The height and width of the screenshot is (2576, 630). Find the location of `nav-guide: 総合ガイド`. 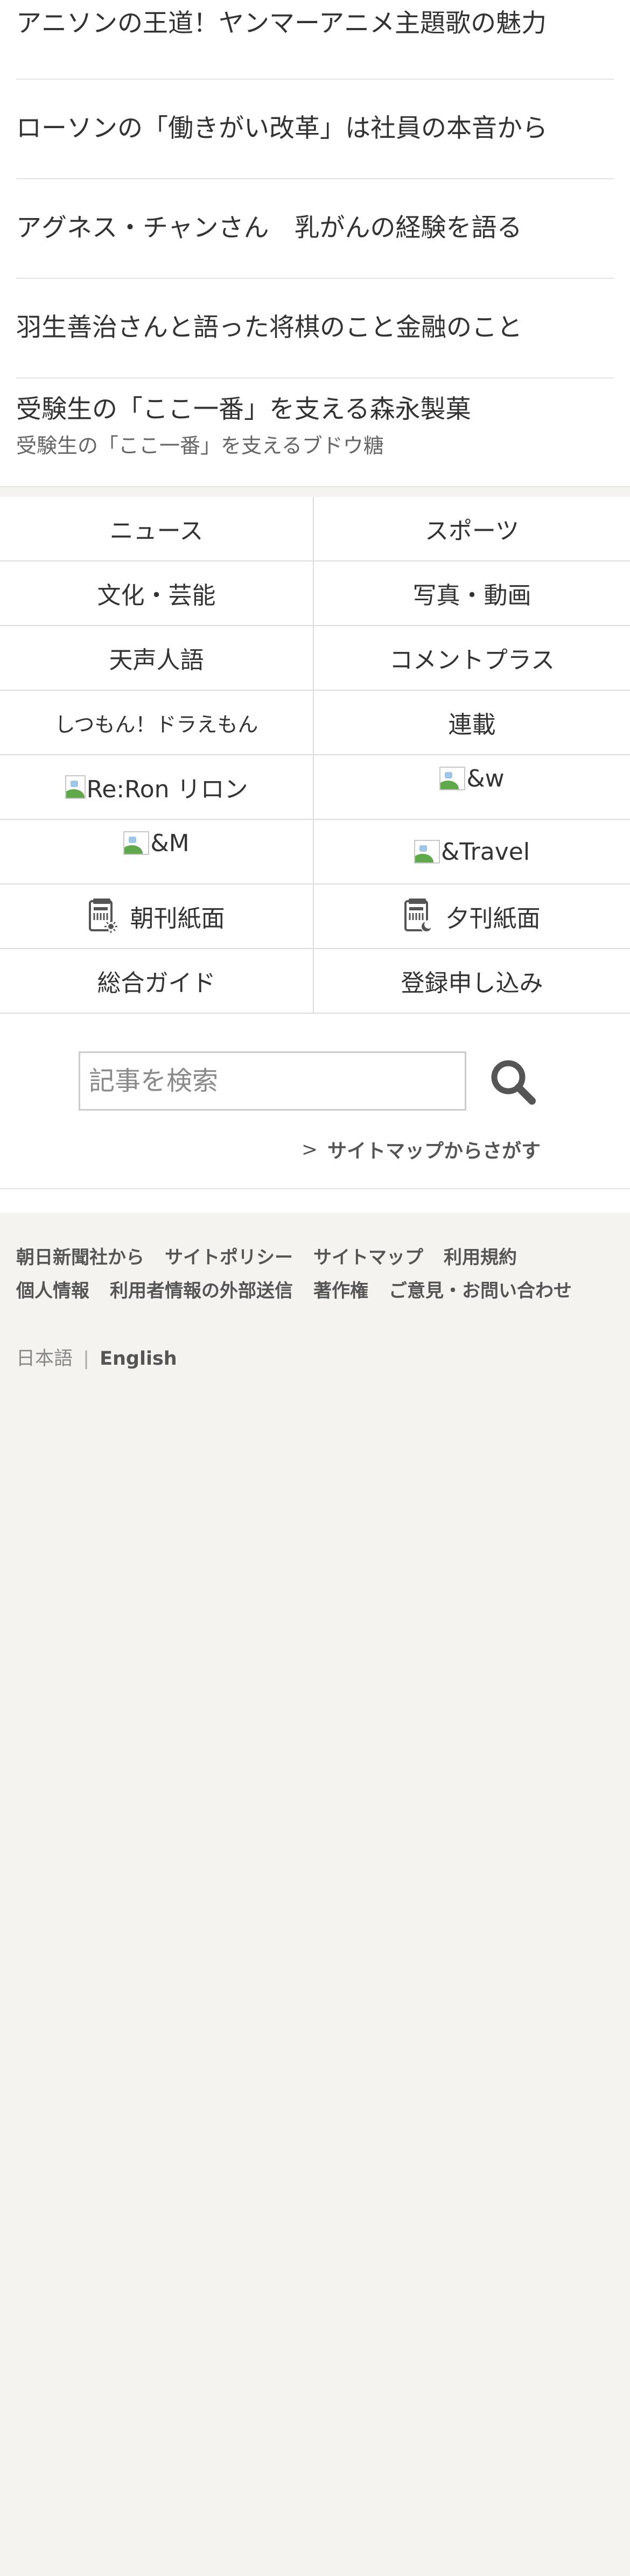

nav-guide: 総合ガイド is located at coordinates (157, 981).